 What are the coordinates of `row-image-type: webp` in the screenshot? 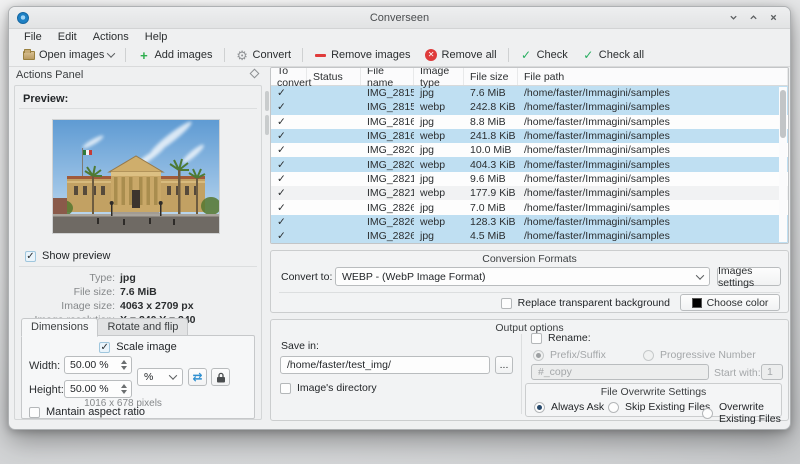 It's located at (433, 193).